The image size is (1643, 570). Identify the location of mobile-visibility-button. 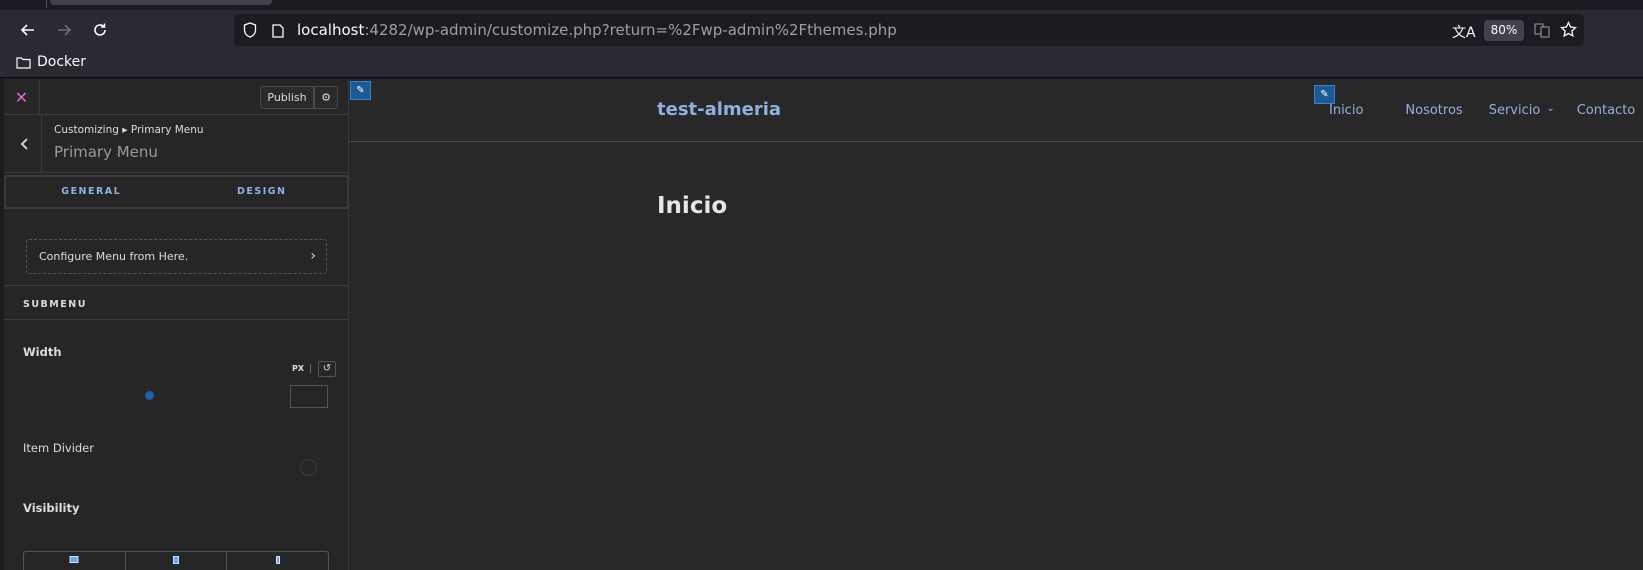
(277, 561).